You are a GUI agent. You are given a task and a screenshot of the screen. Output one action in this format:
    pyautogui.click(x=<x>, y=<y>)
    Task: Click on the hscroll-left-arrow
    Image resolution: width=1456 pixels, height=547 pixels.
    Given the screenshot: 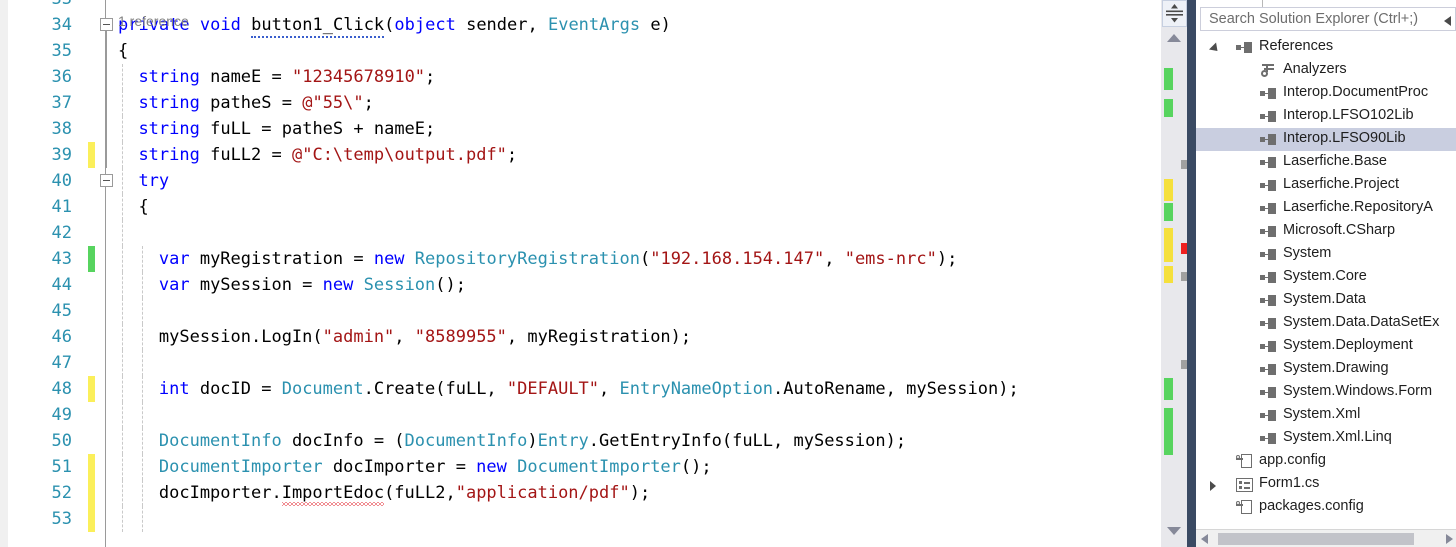 What is the action you would take?
    pyautogui.click(x=1204, y=539)
    